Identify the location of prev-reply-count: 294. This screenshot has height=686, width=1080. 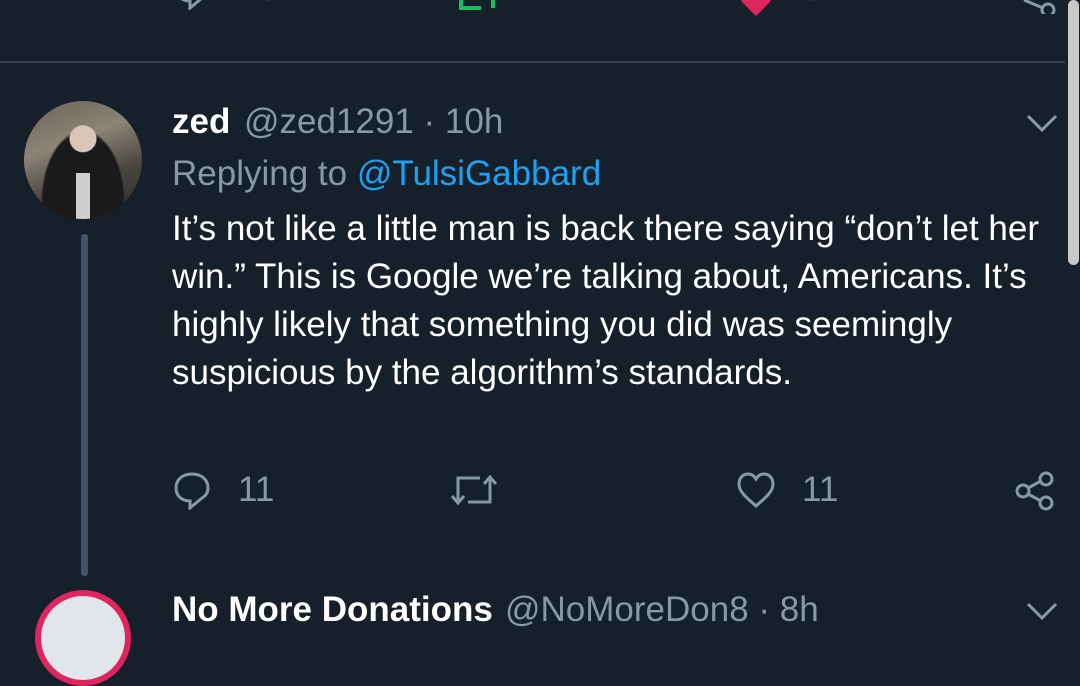
(268, 4).